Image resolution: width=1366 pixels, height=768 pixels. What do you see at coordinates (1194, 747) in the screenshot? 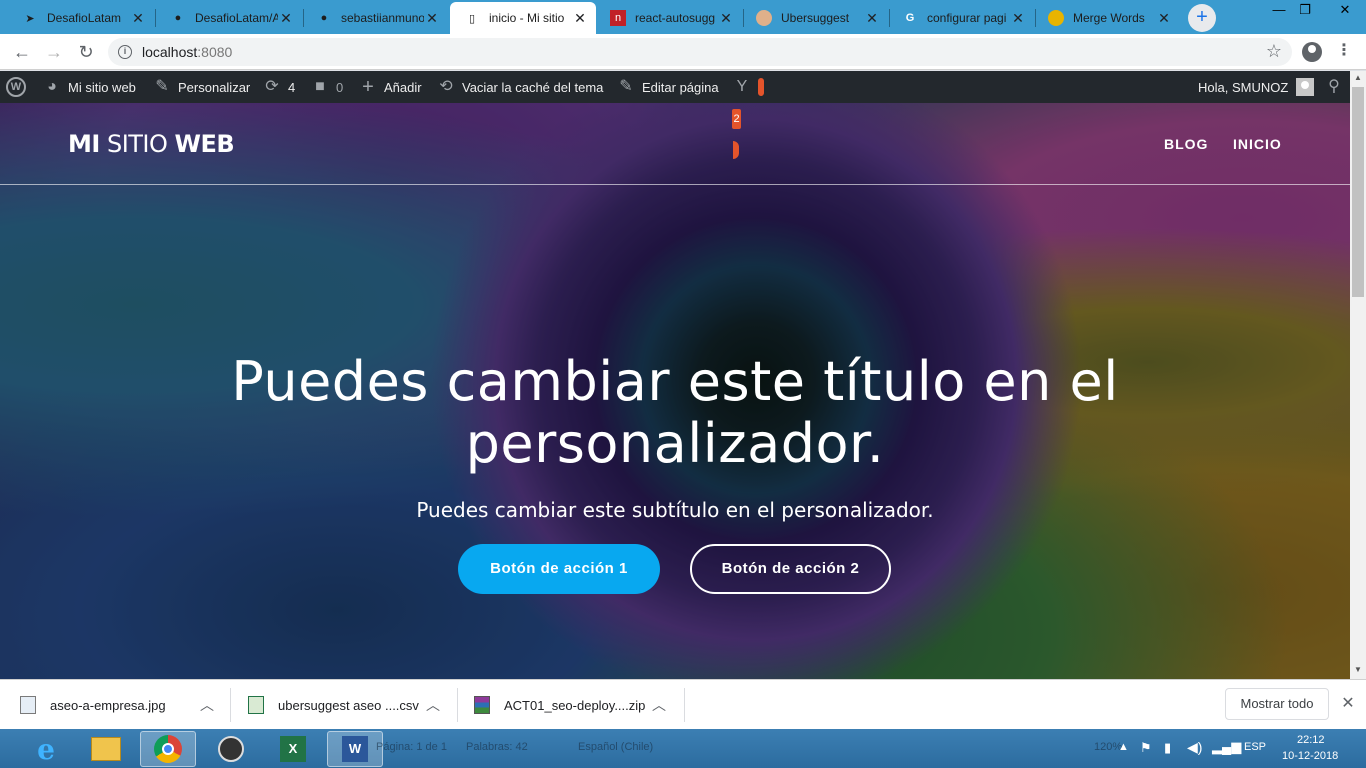
I see `volume-icon: ◀)` at bounding box center [1194, 747].